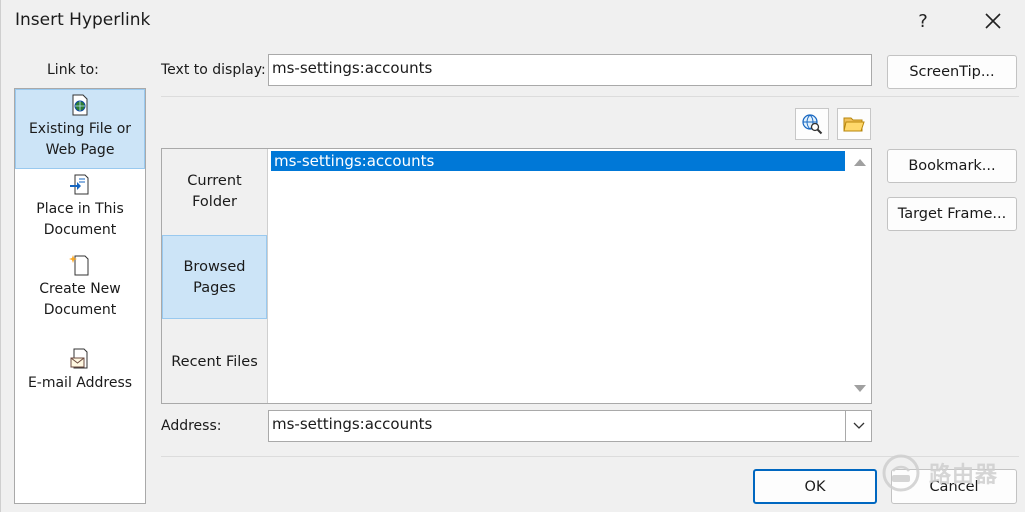  Describe the element at coordinates (191, 426) in the screenshot. I see `address-label: Address:` at that location.